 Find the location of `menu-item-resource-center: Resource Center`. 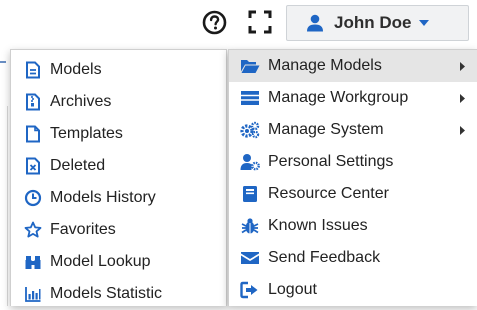

menu-item-resource-center: Resource Center is located at coordinates (353, 194).